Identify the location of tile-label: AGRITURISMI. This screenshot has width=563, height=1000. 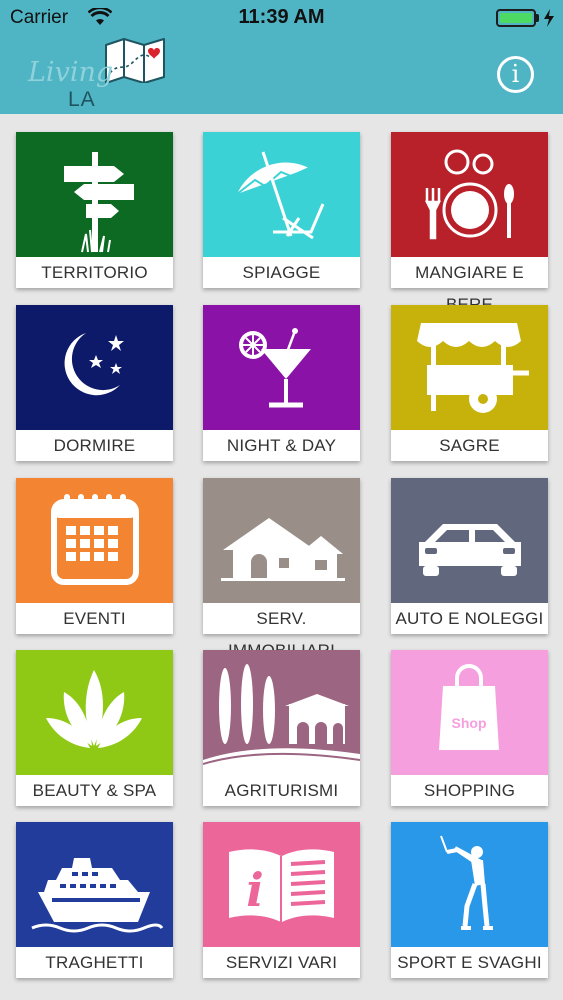
(281, 790).